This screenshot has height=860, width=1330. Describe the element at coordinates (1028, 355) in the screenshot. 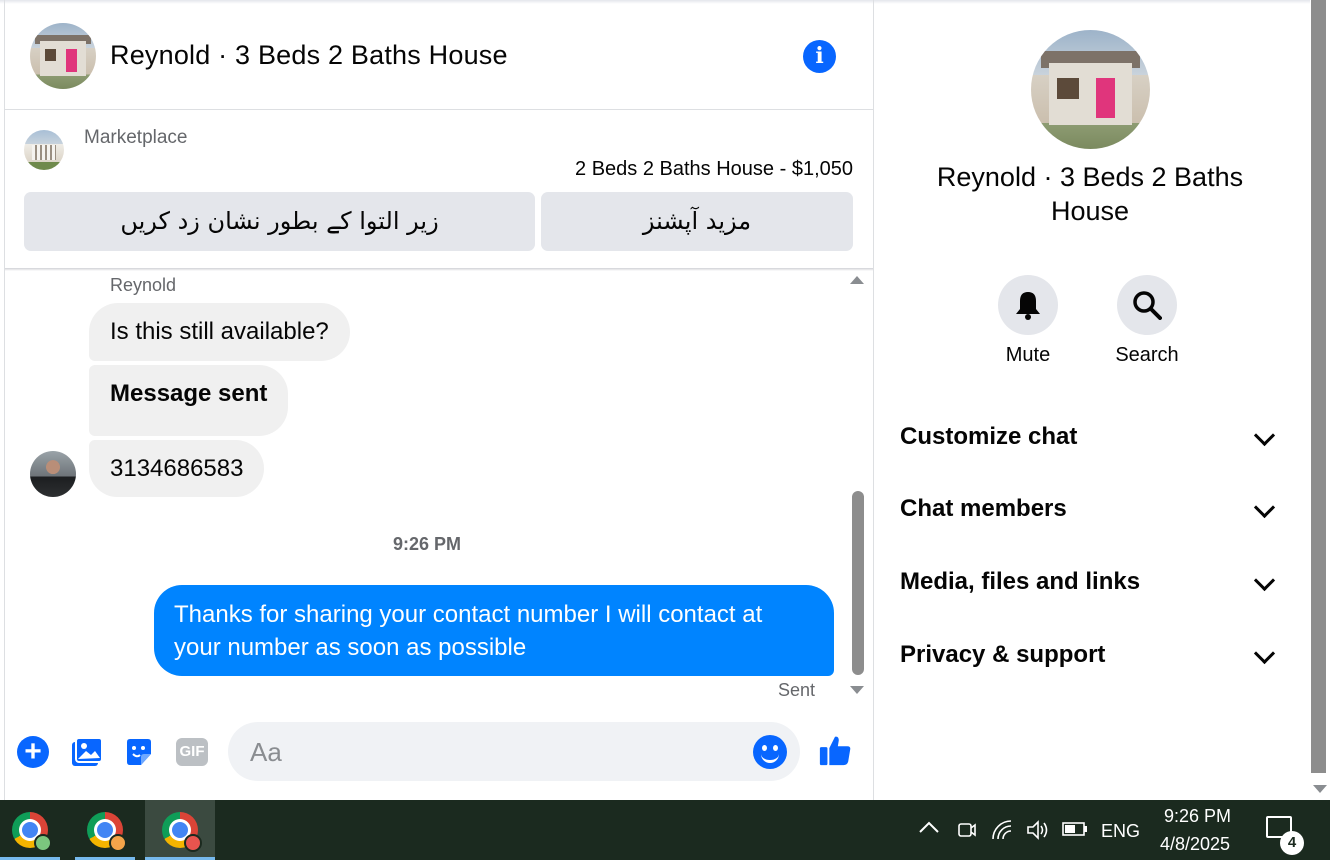

I see `mute-label: Mute` at that location.